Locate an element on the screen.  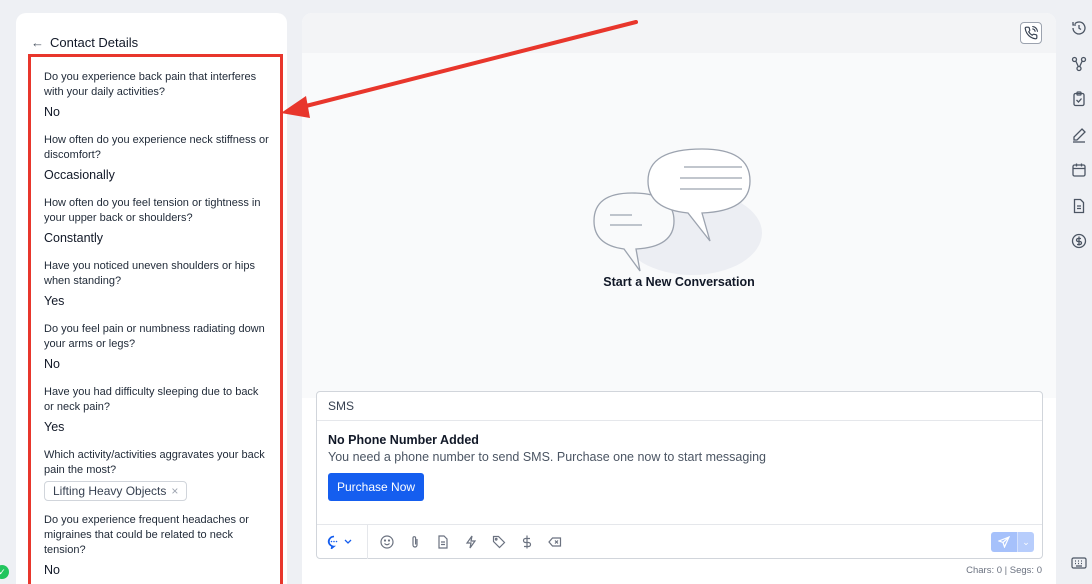
right-rail is located at coordinates (1080, 141).